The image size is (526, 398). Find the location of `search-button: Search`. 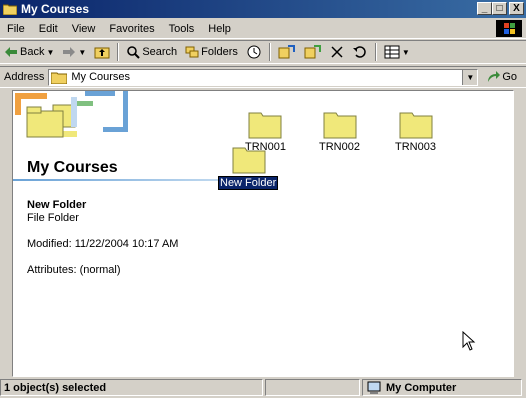

search-button: Search is located at coordinates (151, 52).